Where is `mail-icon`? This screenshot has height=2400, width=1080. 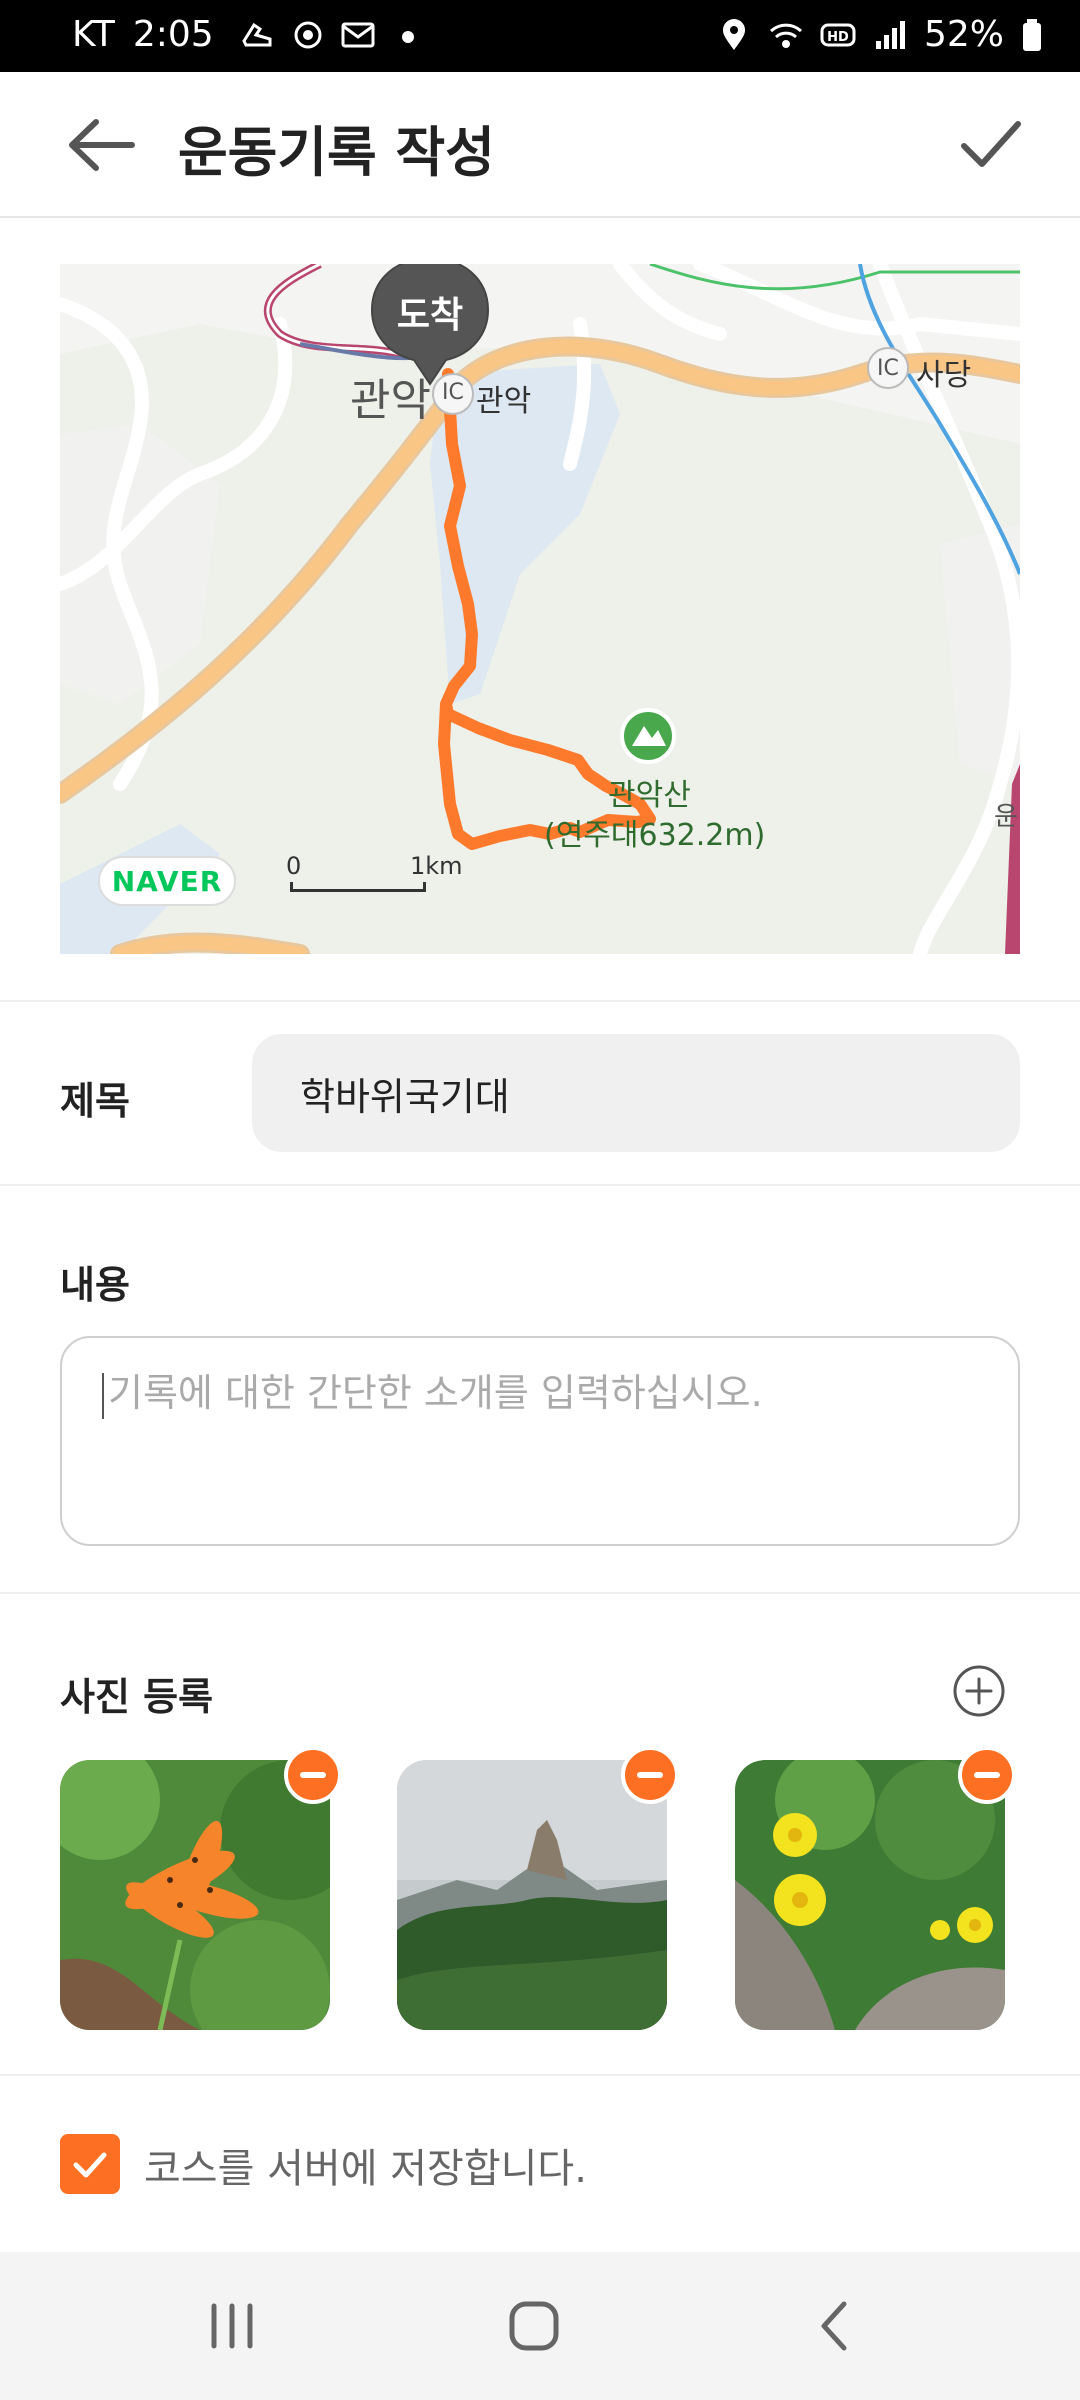
mail-icon is located at coordinates (358, 34).